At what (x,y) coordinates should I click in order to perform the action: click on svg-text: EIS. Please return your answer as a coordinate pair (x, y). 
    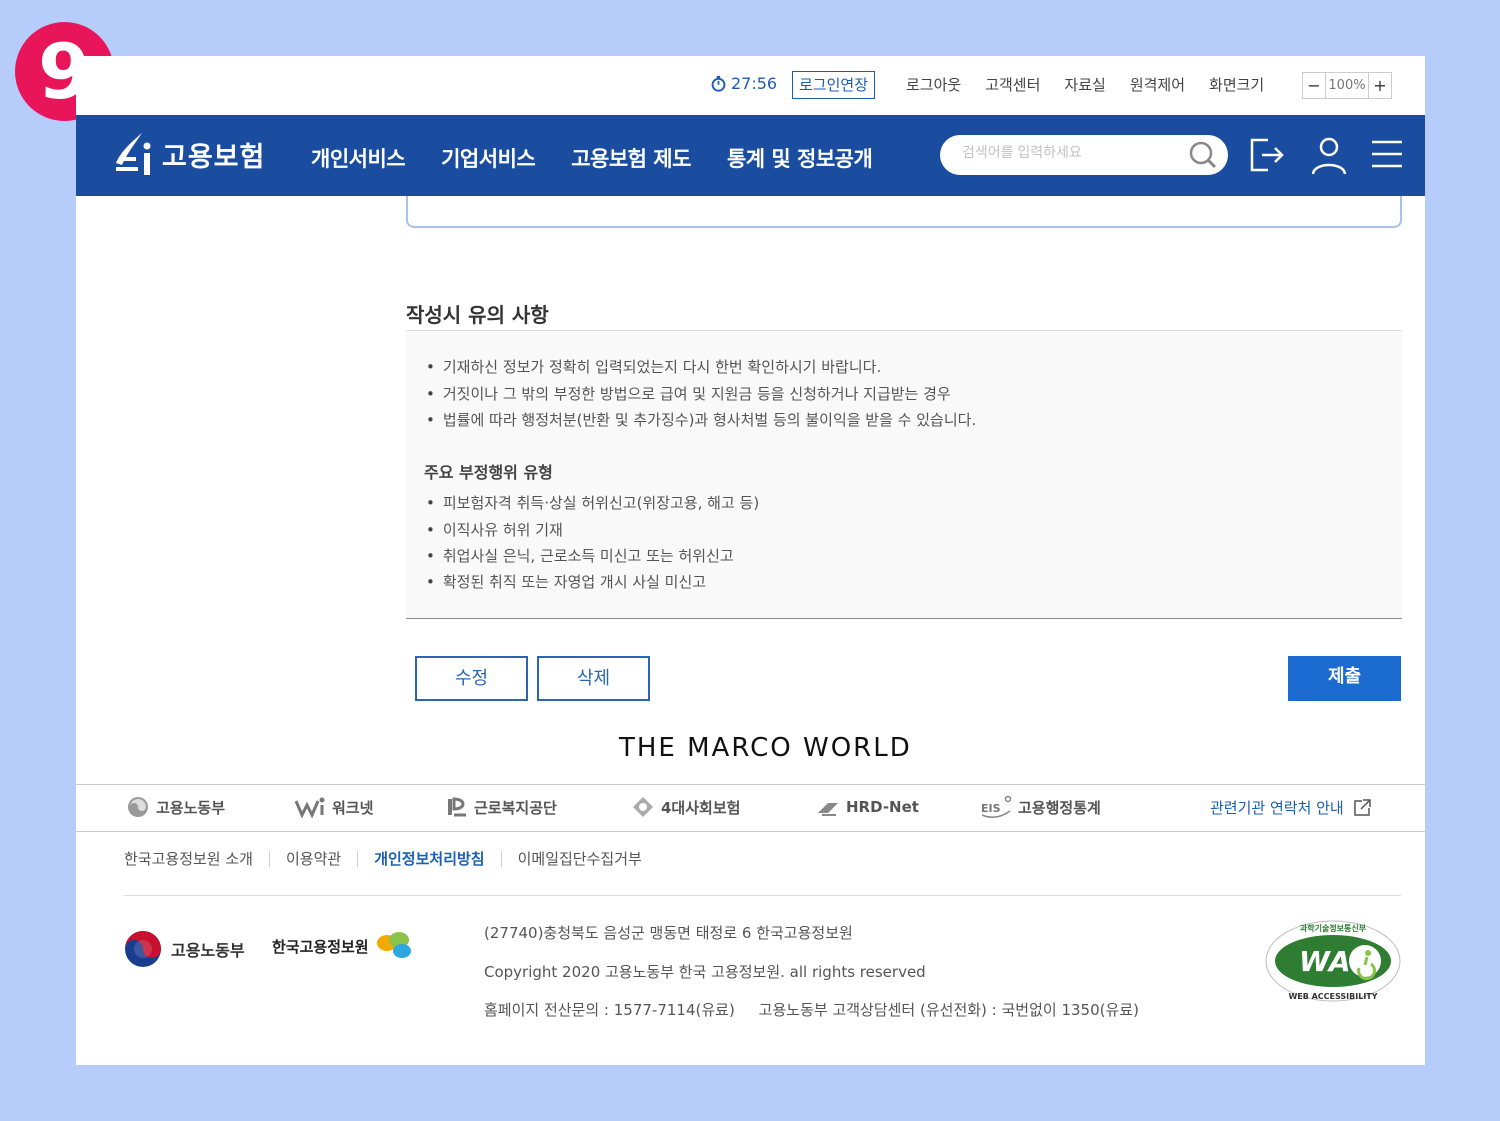
    Looking at the image, I should click on (991, 808).